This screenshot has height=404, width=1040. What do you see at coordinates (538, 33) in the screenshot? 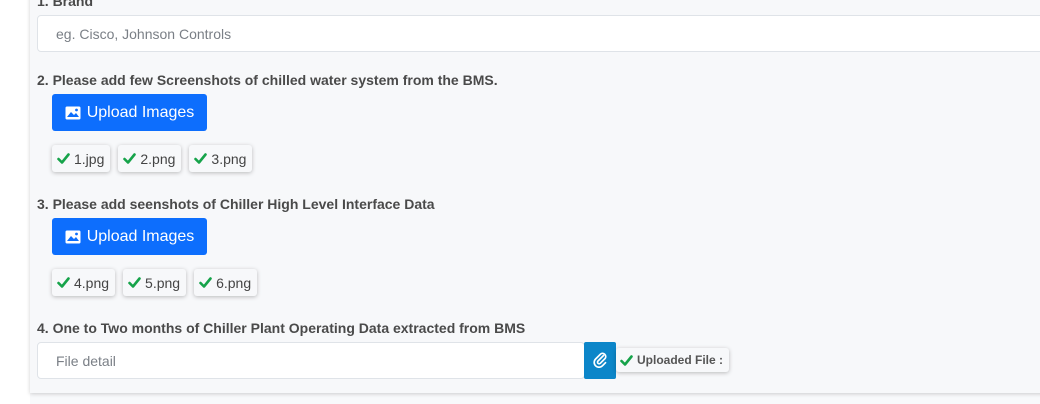
I see `brand-input` at bounding box center [538, 33].